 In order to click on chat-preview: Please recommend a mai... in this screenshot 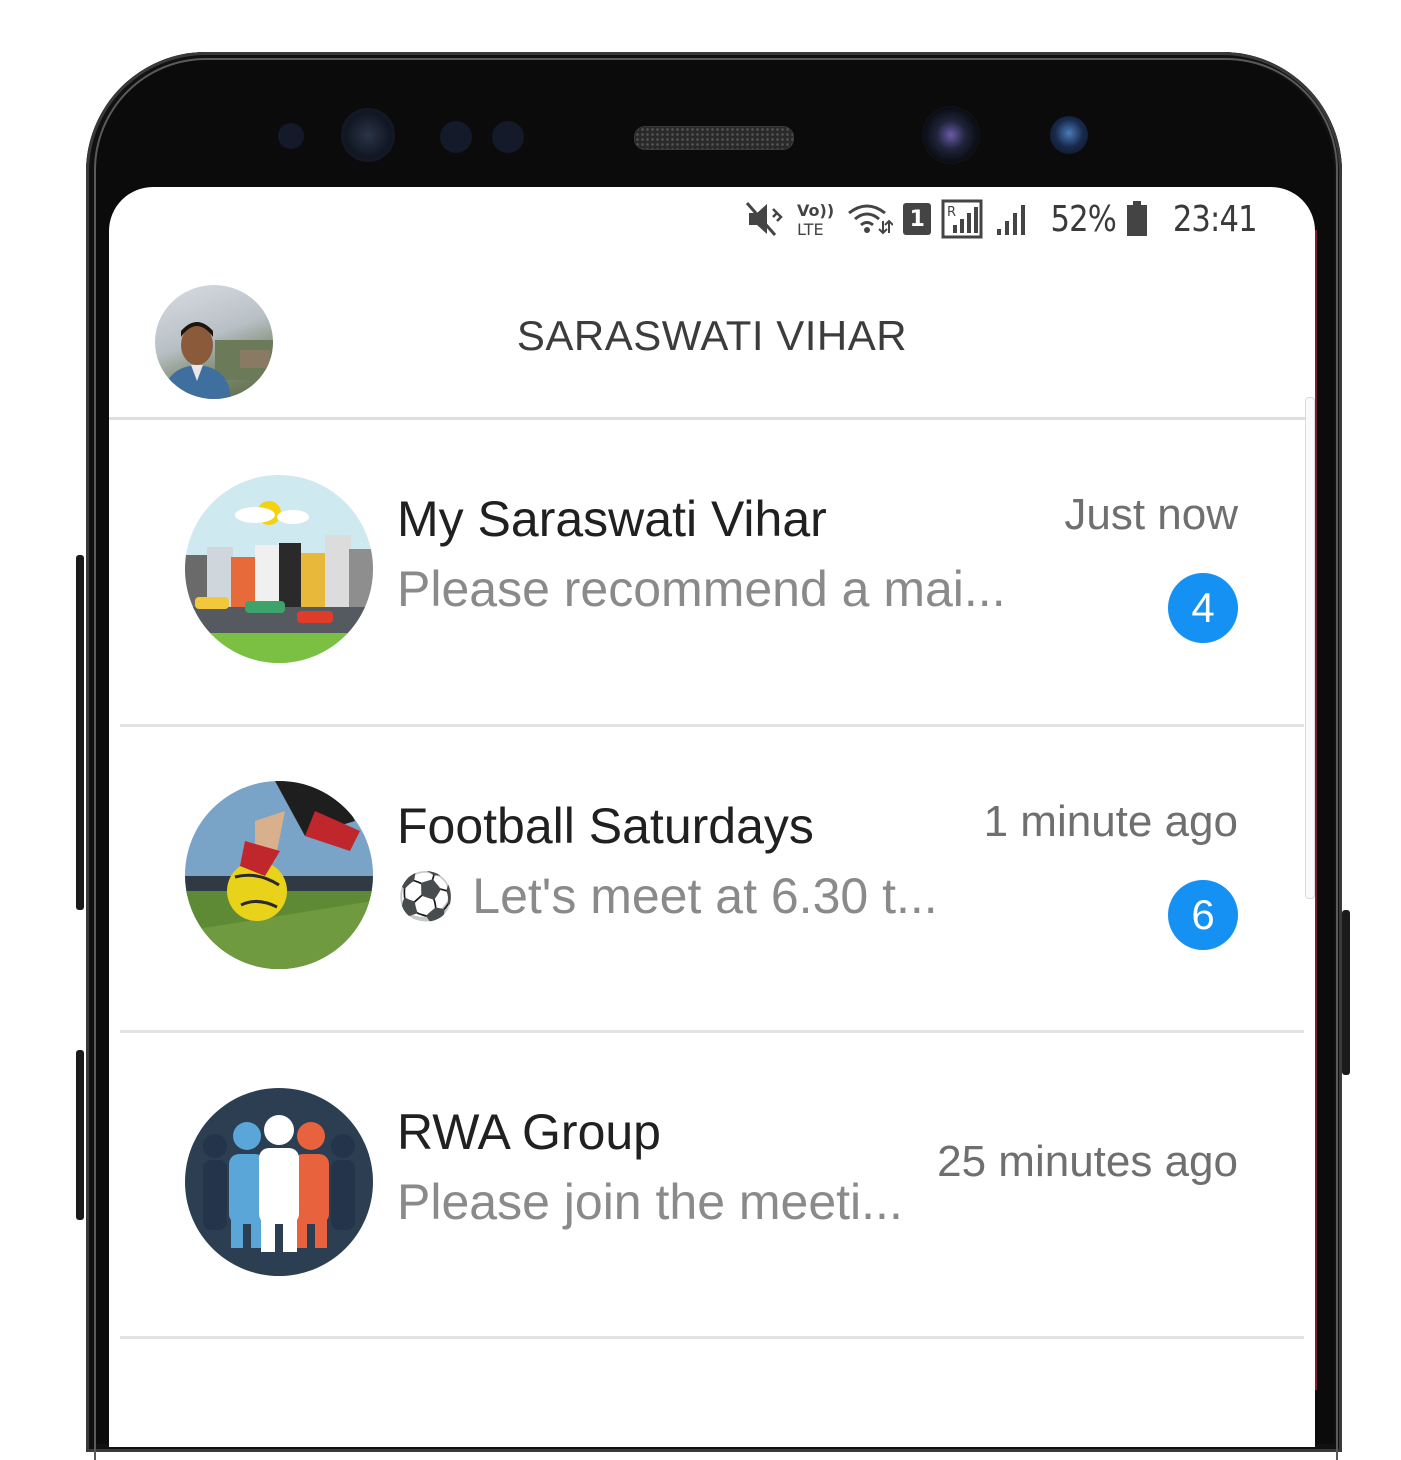, I will do `click(701, 589)`.